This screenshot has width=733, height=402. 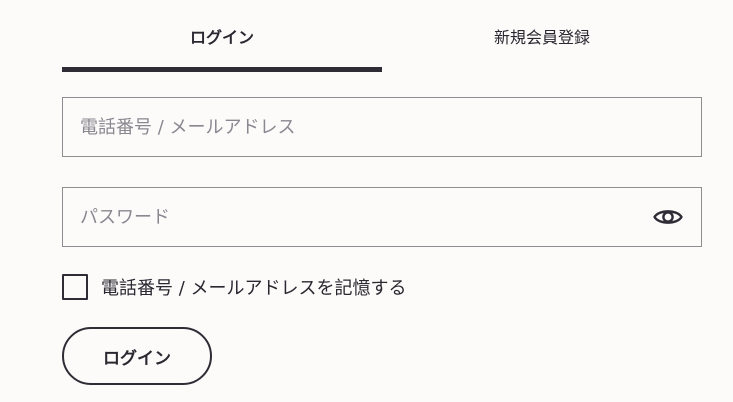 I want to click on active-tab-indicator, so click(x=222, y=69).